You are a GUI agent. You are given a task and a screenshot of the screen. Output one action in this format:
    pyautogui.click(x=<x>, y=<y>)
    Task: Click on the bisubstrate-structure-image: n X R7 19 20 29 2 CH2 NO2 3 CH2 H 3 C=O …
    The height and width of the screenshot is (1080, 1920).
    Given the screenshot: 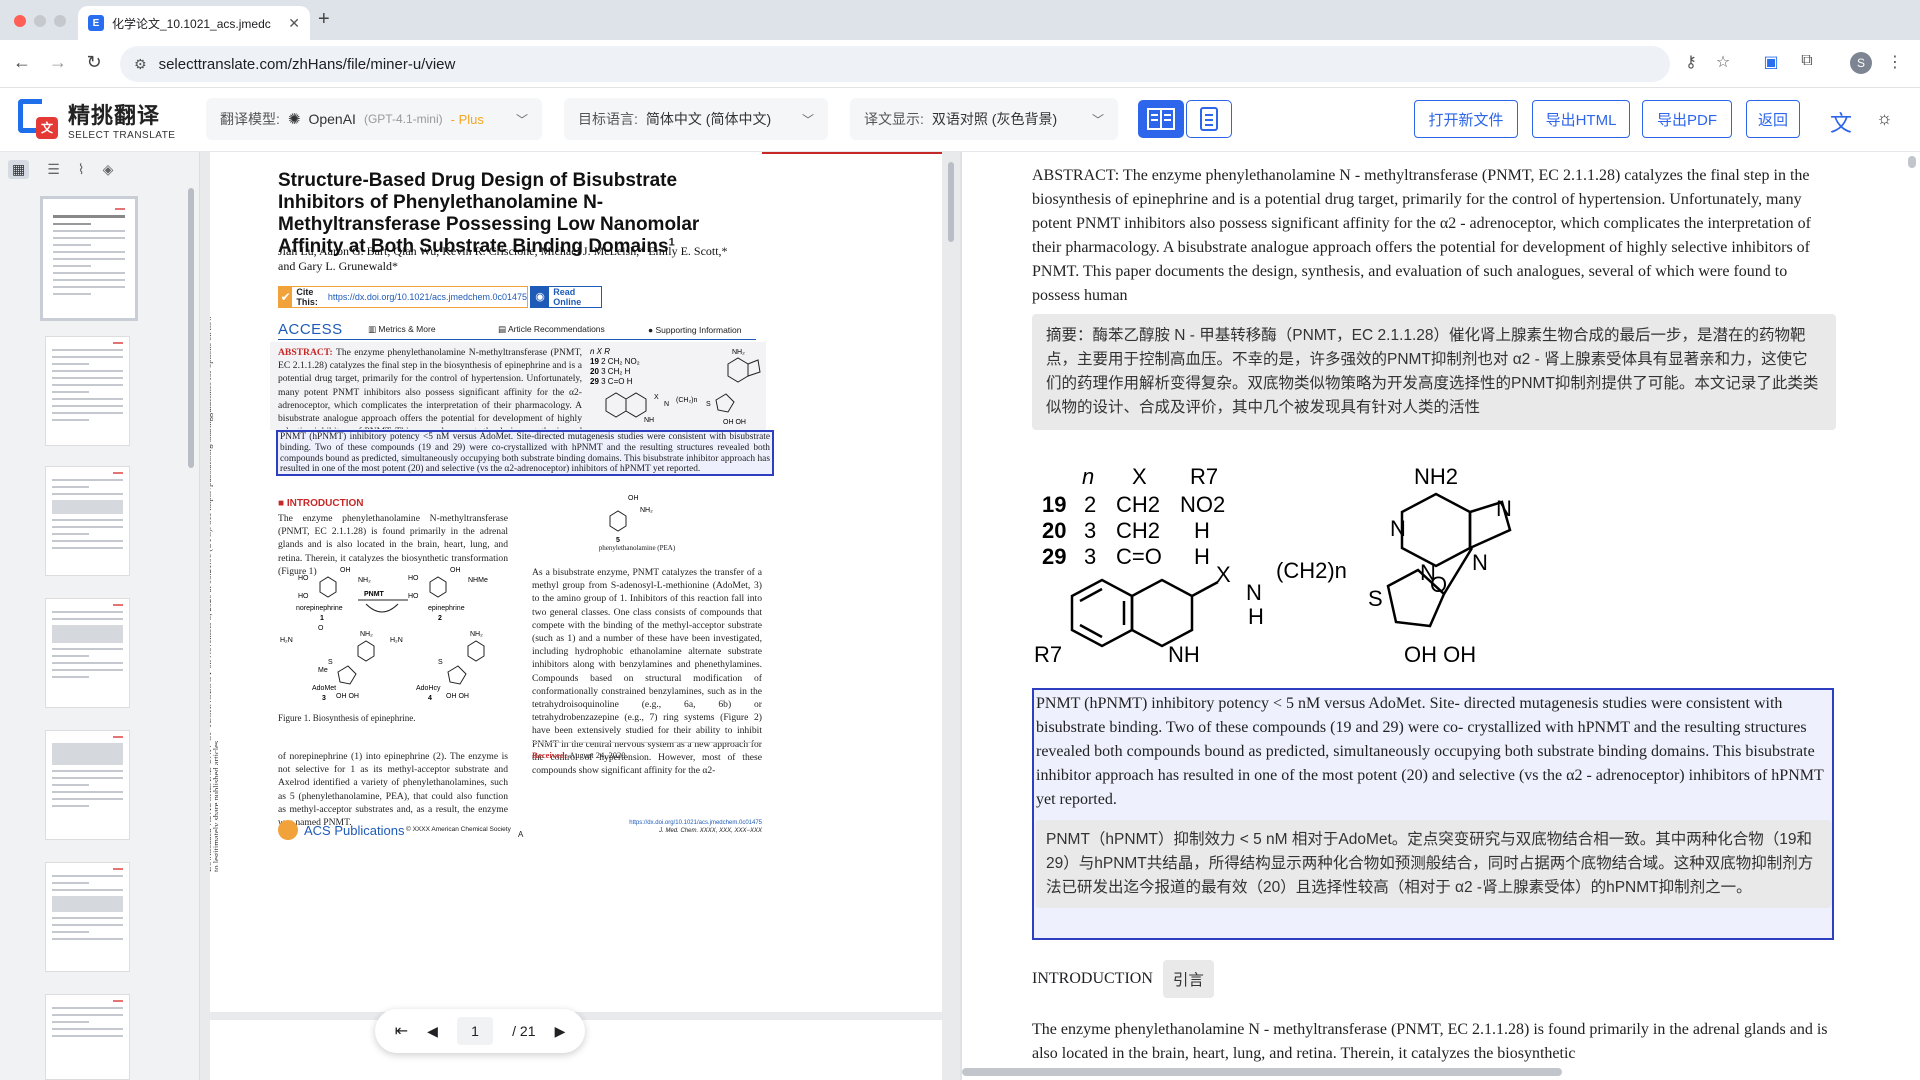 What is the action you would take?
    pyautogui.click(x=1286, y=565)
    